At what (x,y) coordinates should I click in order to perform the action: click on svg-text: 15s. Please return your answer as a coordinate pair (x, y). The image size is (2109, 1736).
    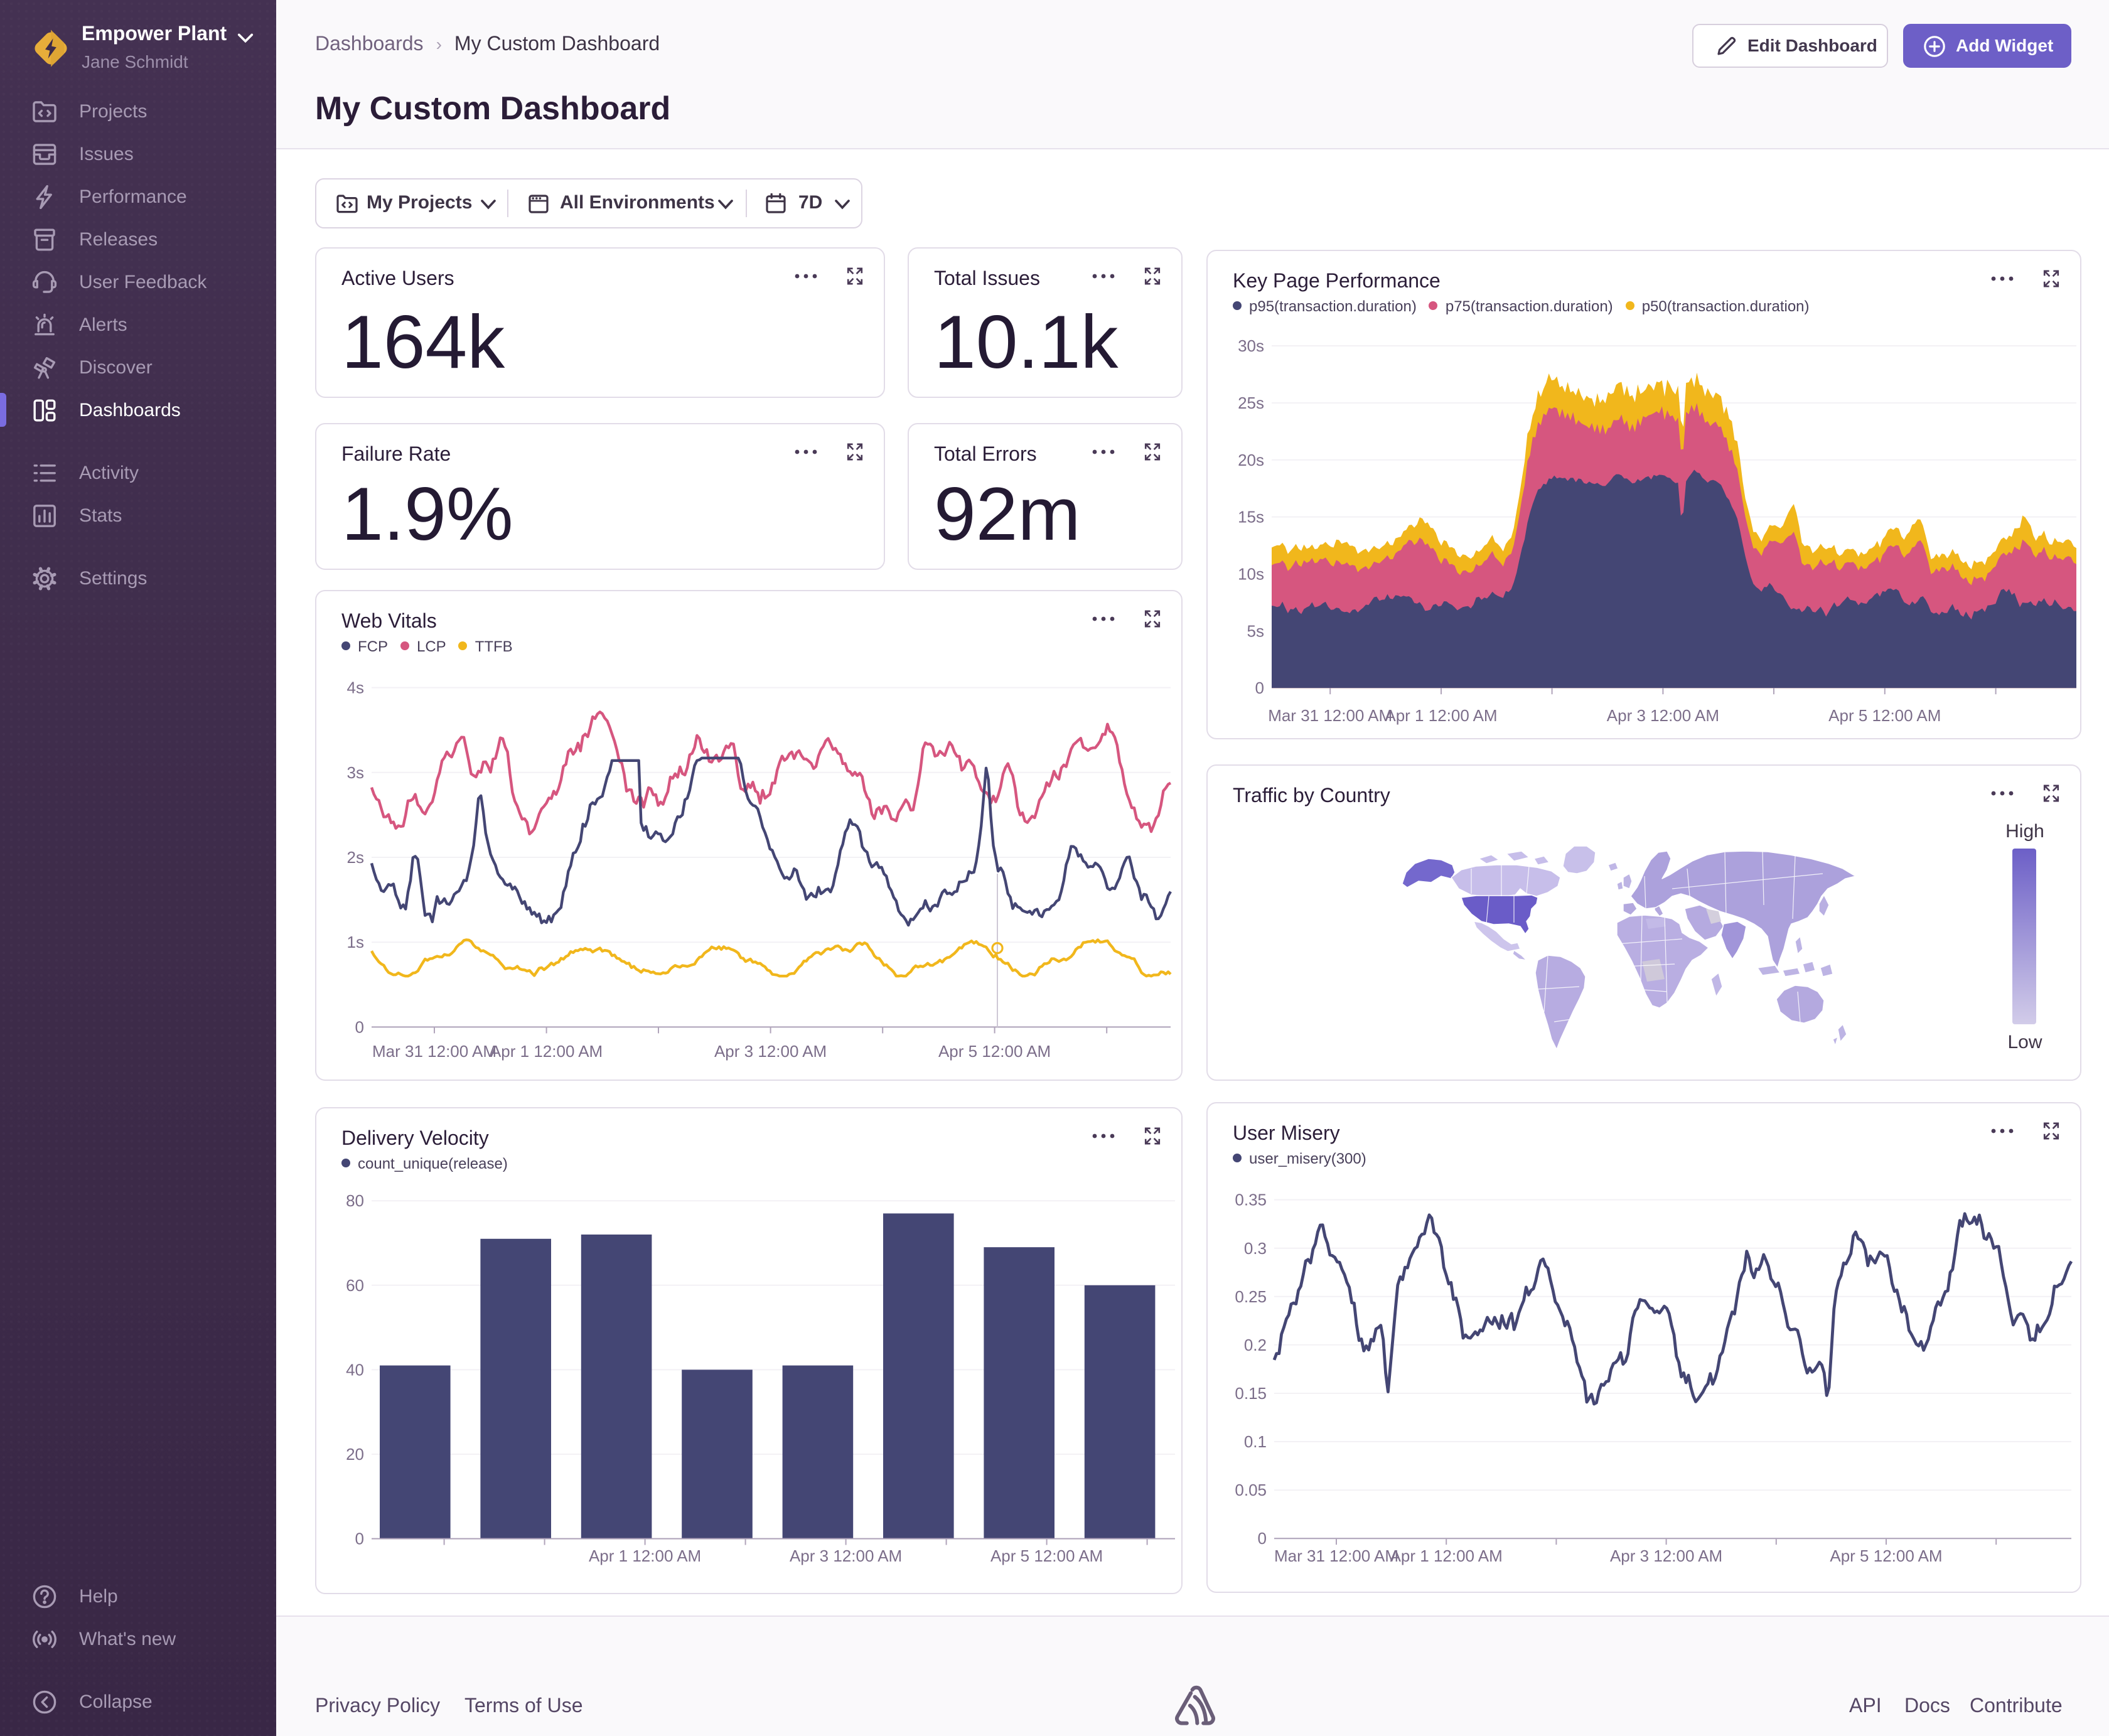
    Looking at the image, I should click on (1251, 516).